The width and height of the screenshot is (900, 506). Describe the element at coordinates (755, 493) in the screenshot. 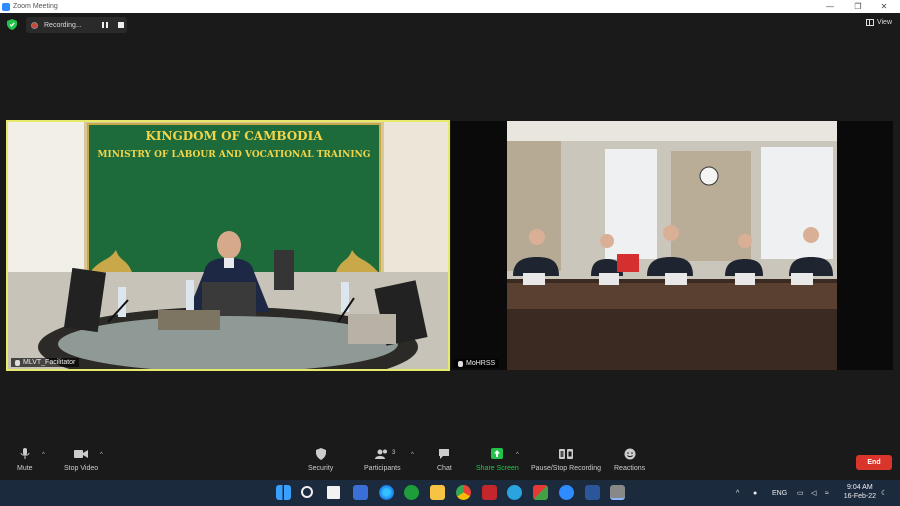

I see `tray-mic-icon: ●` at that location.